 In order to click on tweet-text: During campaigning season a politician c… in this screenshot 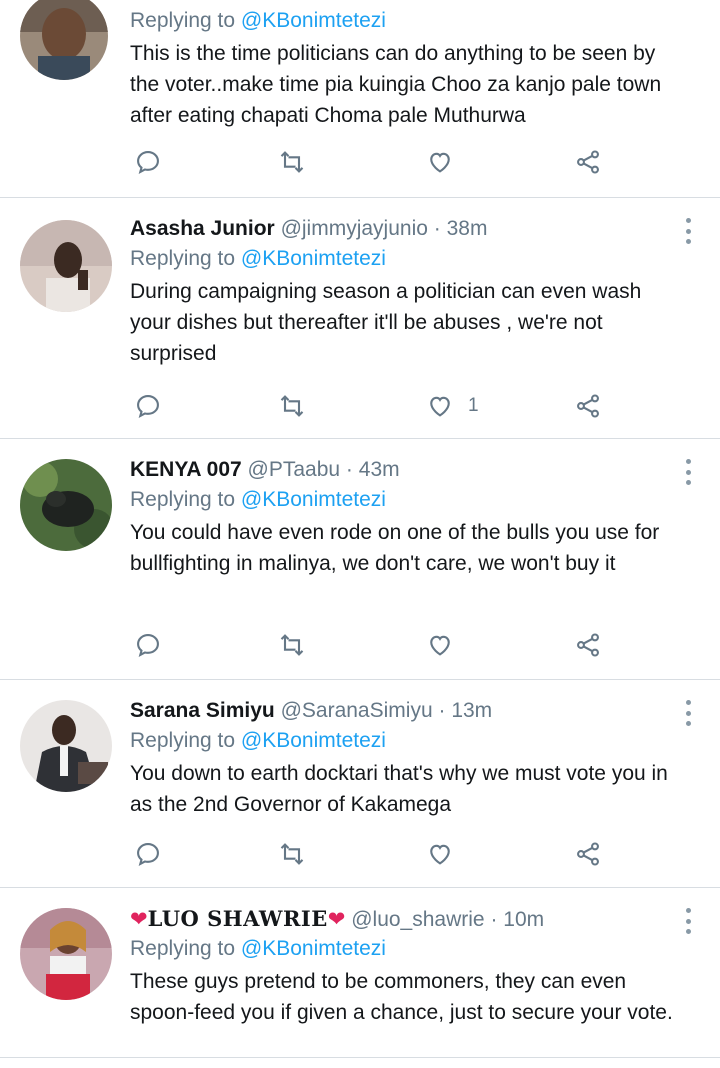, I will do `click(386, 322)`.